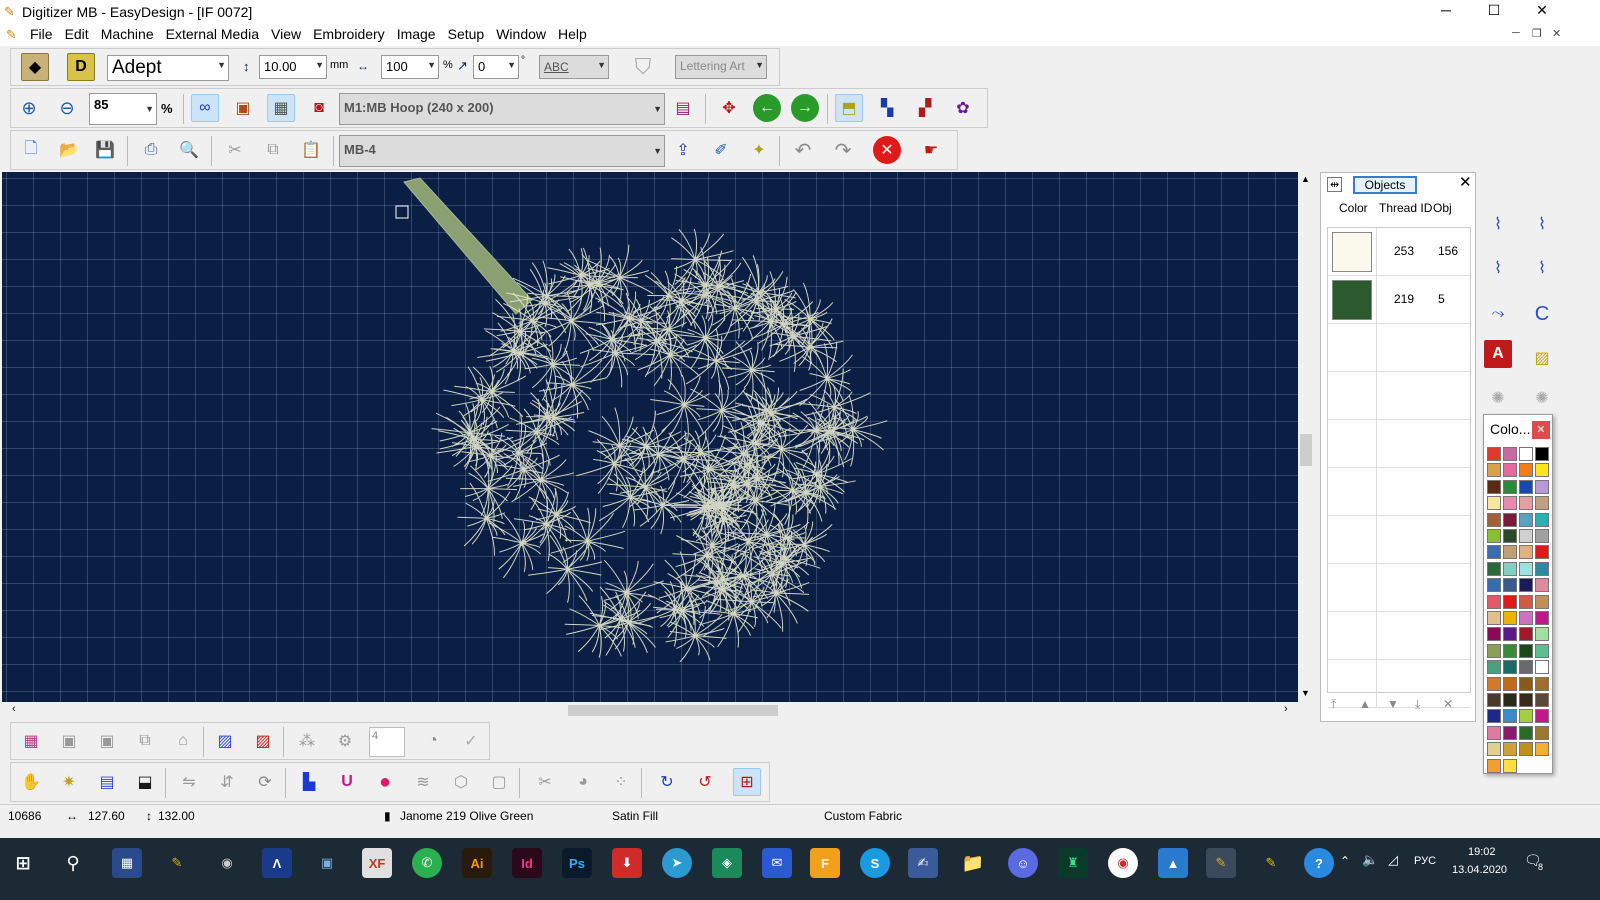 The width and height of the screenshot is (1600, 900). What do you see at coordinates (1365, 704) in the screenshot?
I see `move-up-icon: ▲` at bounding box center [1365, 704].